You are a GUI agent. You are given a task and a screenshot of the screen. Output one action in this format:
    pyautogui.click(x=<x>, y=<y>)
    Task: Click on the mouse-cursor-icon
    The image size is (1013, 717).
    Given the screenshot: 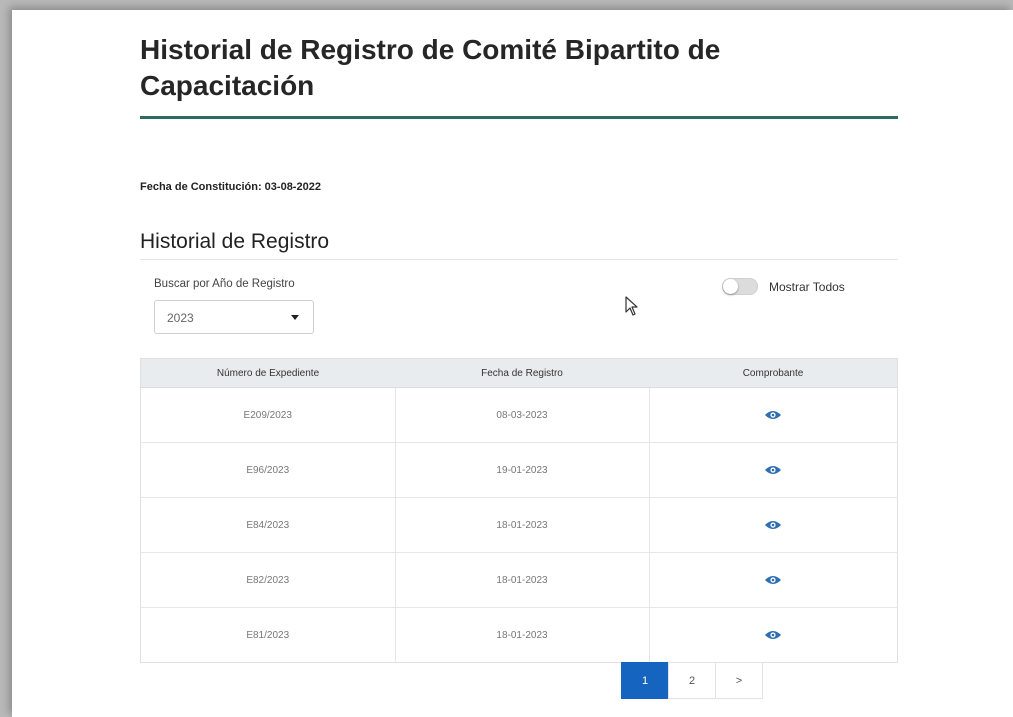 What is the action you would take?
    pyautogui.click(x=631, y=306)
    